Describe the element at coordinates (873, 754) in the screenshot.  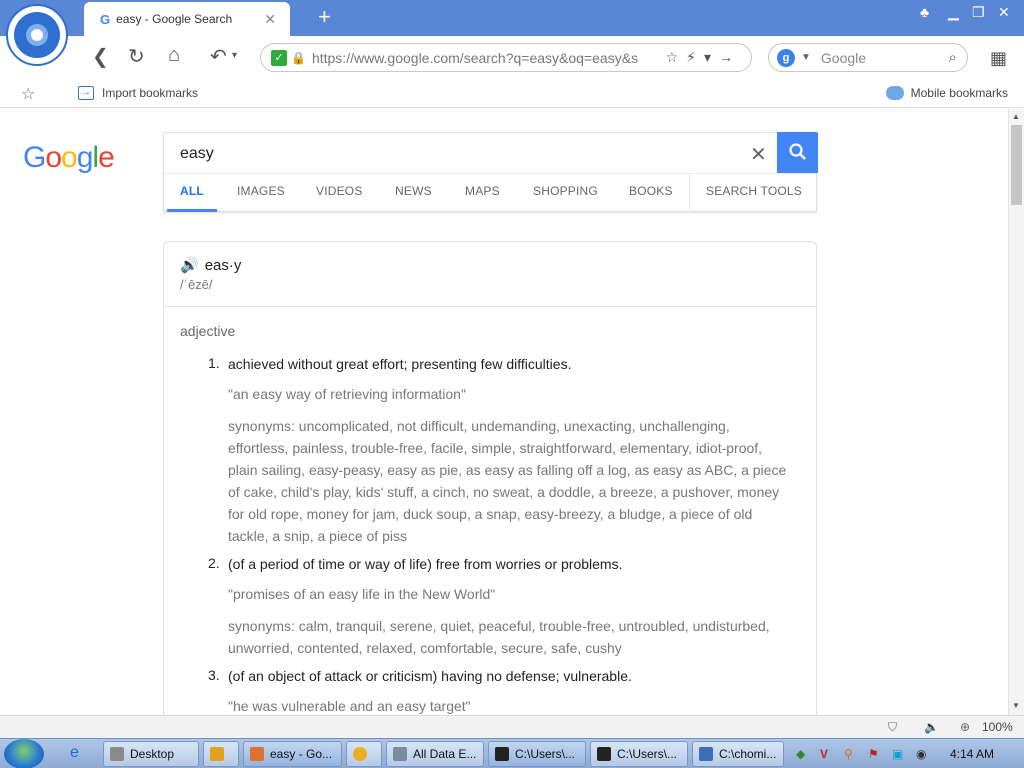
I see `flag-tray-icon: ⚑` at that location.